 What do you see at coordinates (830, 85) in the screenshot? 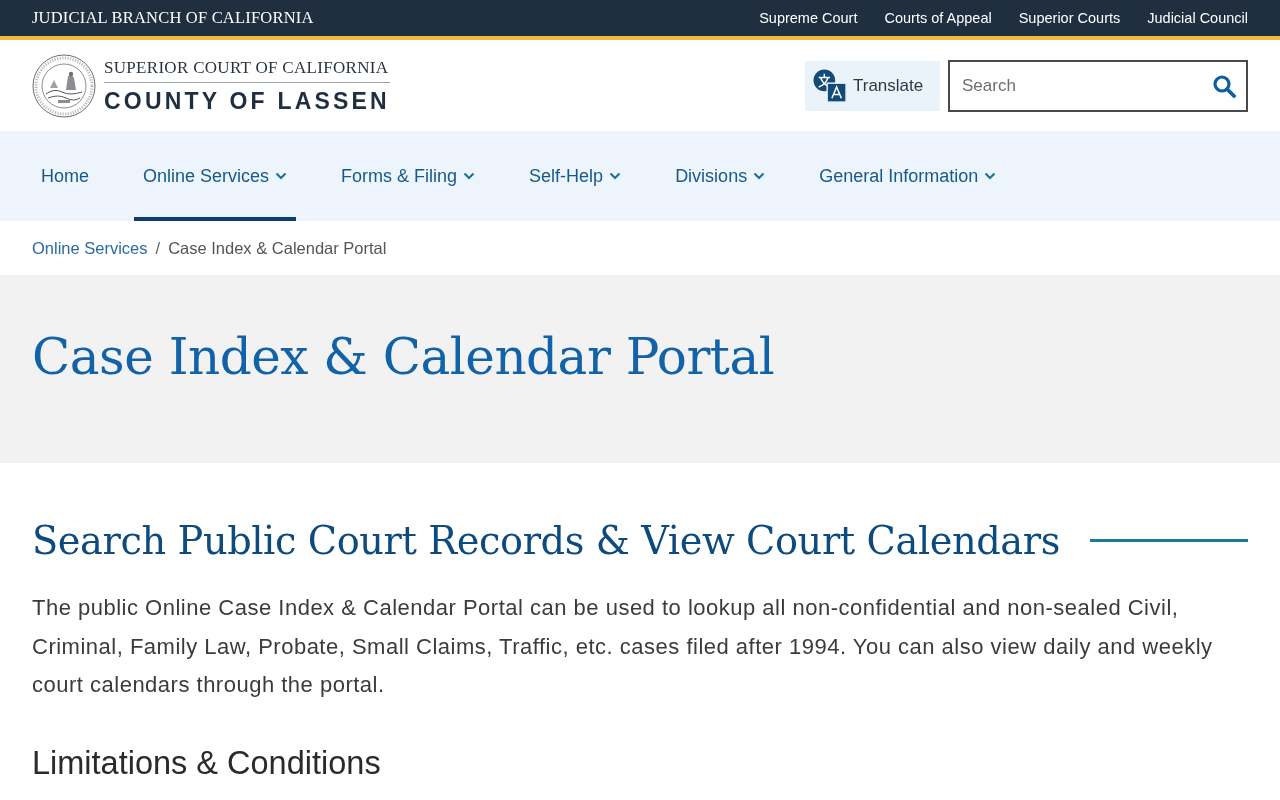
I see `translate-icon` at bounding box center [830, 85].